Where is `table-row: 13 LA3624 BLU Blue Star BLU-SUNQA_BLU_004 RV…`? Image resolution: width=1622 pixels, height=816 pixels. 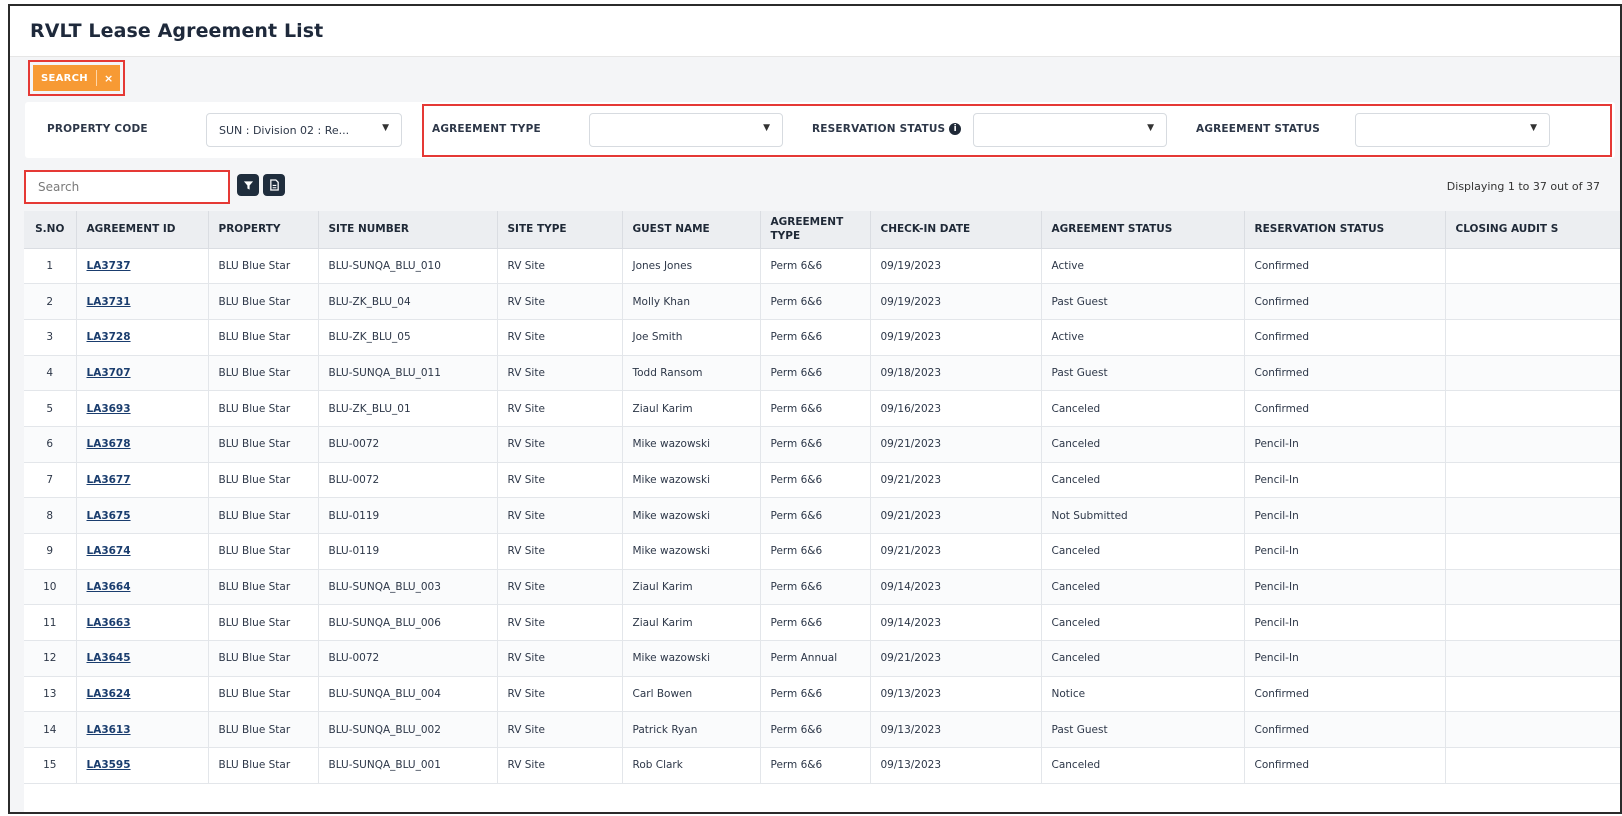 table-row: 13 LA3624 BLU Blue Star BLU-SUNQA_BLU_004 RV… is located at coordinates (822, 694).